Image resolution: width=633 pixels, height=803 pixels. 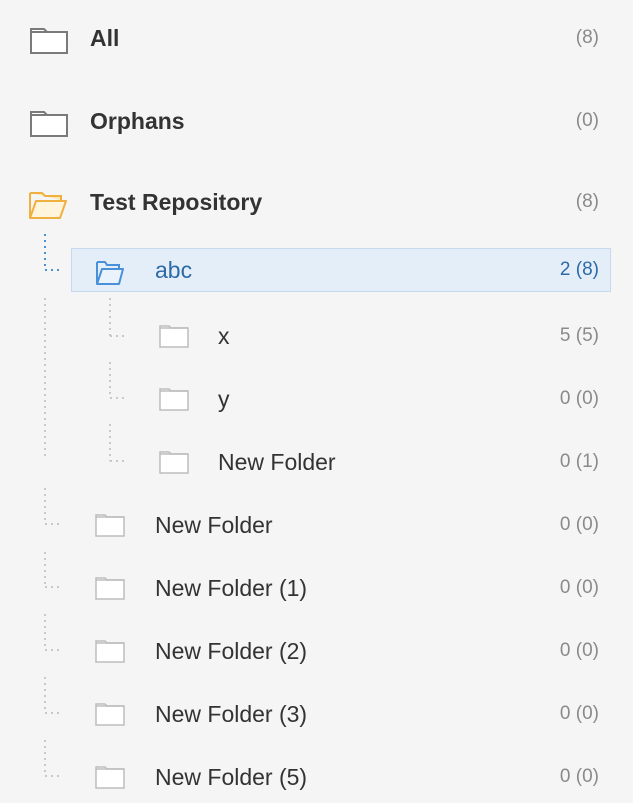 What do you see at coordinates (231, 777) in the screenshot?
I see `node-label: New Folder (5)` at bounding box center [231, 777].